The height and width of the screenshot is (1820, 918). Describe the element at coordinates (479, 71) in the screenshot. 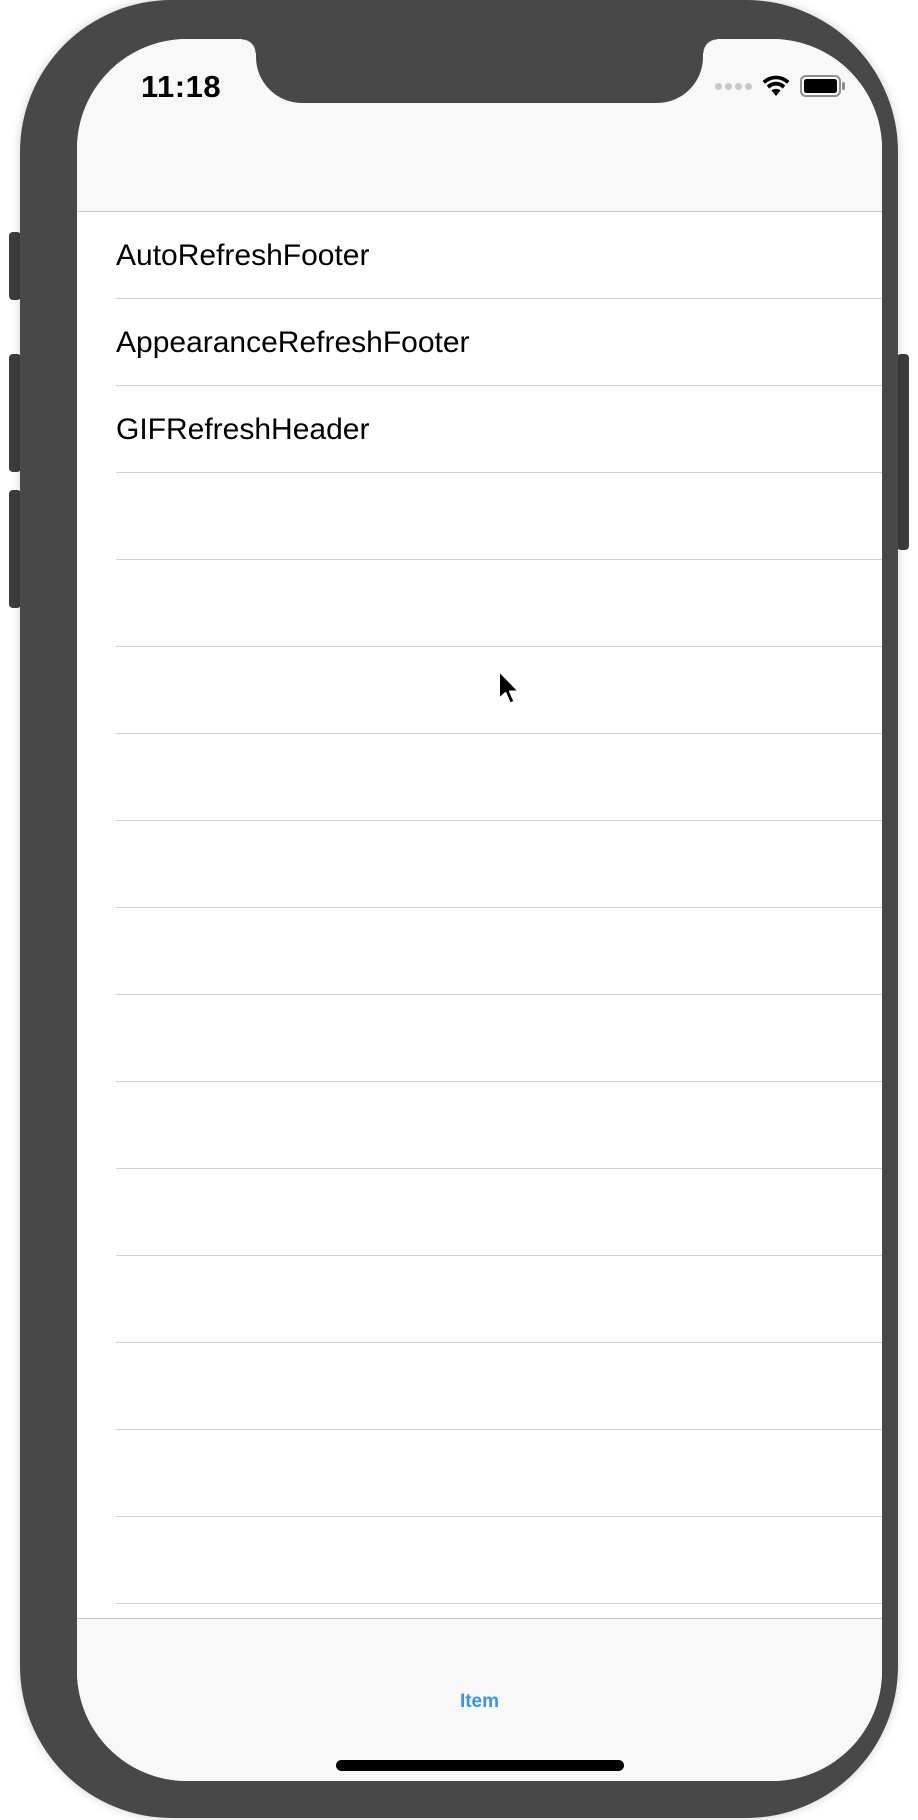

I see `notch` at that location.